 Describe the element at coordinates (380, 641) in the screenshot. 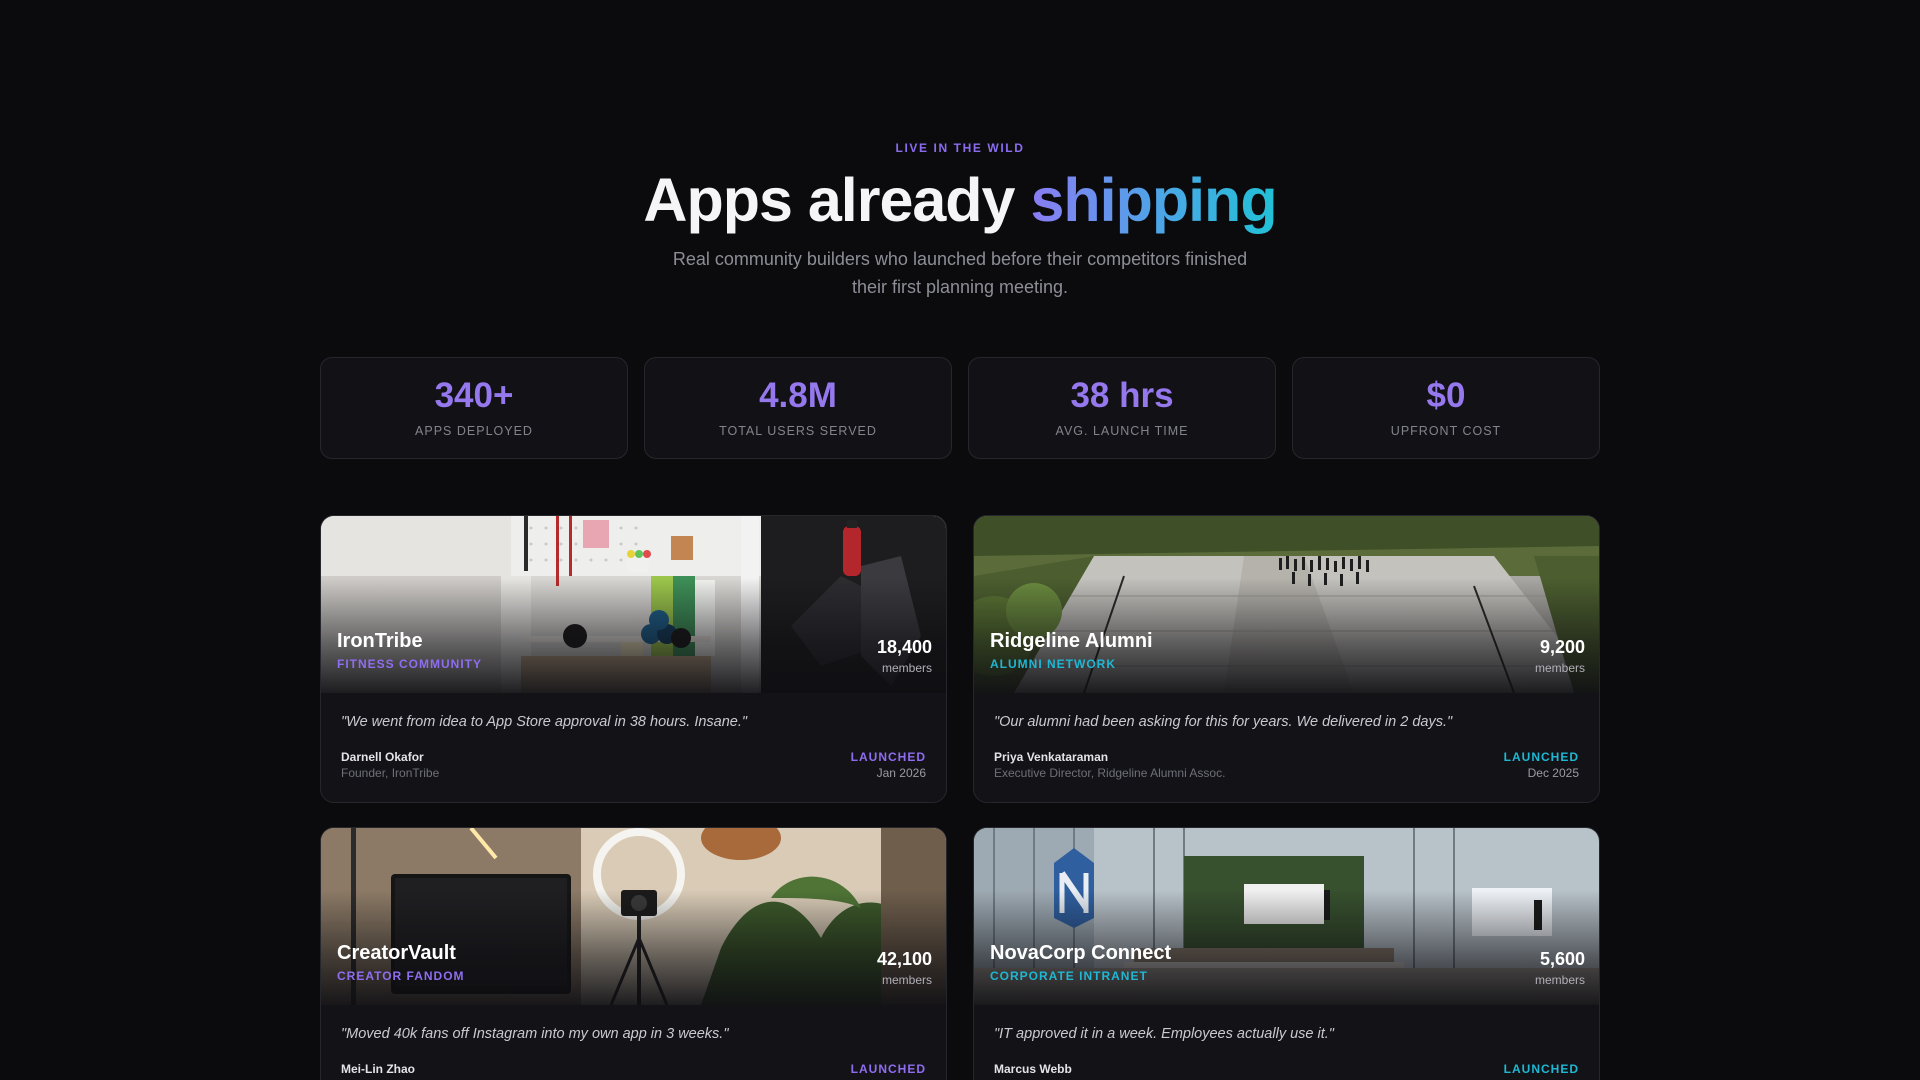

I see `card-app-name: IronTribe` at that location.